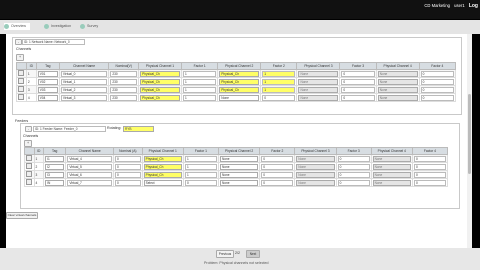 This screenshot has height=270, width=480. What do you see at coordinates (47, 81) in the screenshot?
I see `tag-select: V02` at bounding box center [47, 81].